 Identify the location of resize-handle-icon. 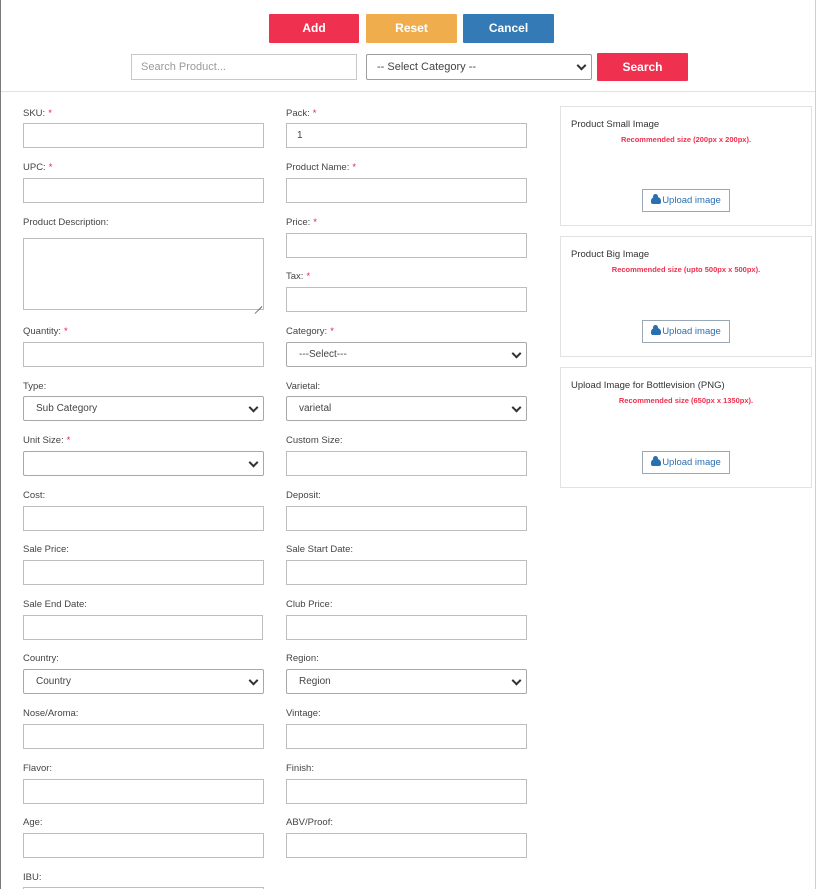
(258, 304).